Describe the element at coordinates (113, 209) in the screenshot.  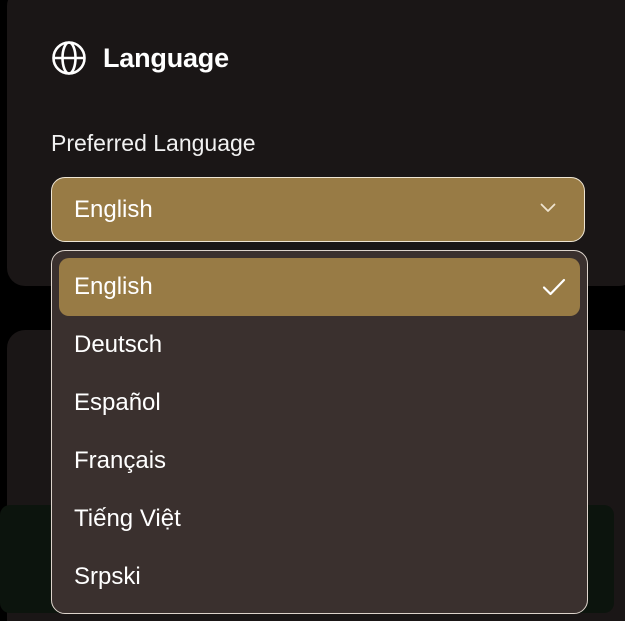
I see `language-select-value: English` at that location.